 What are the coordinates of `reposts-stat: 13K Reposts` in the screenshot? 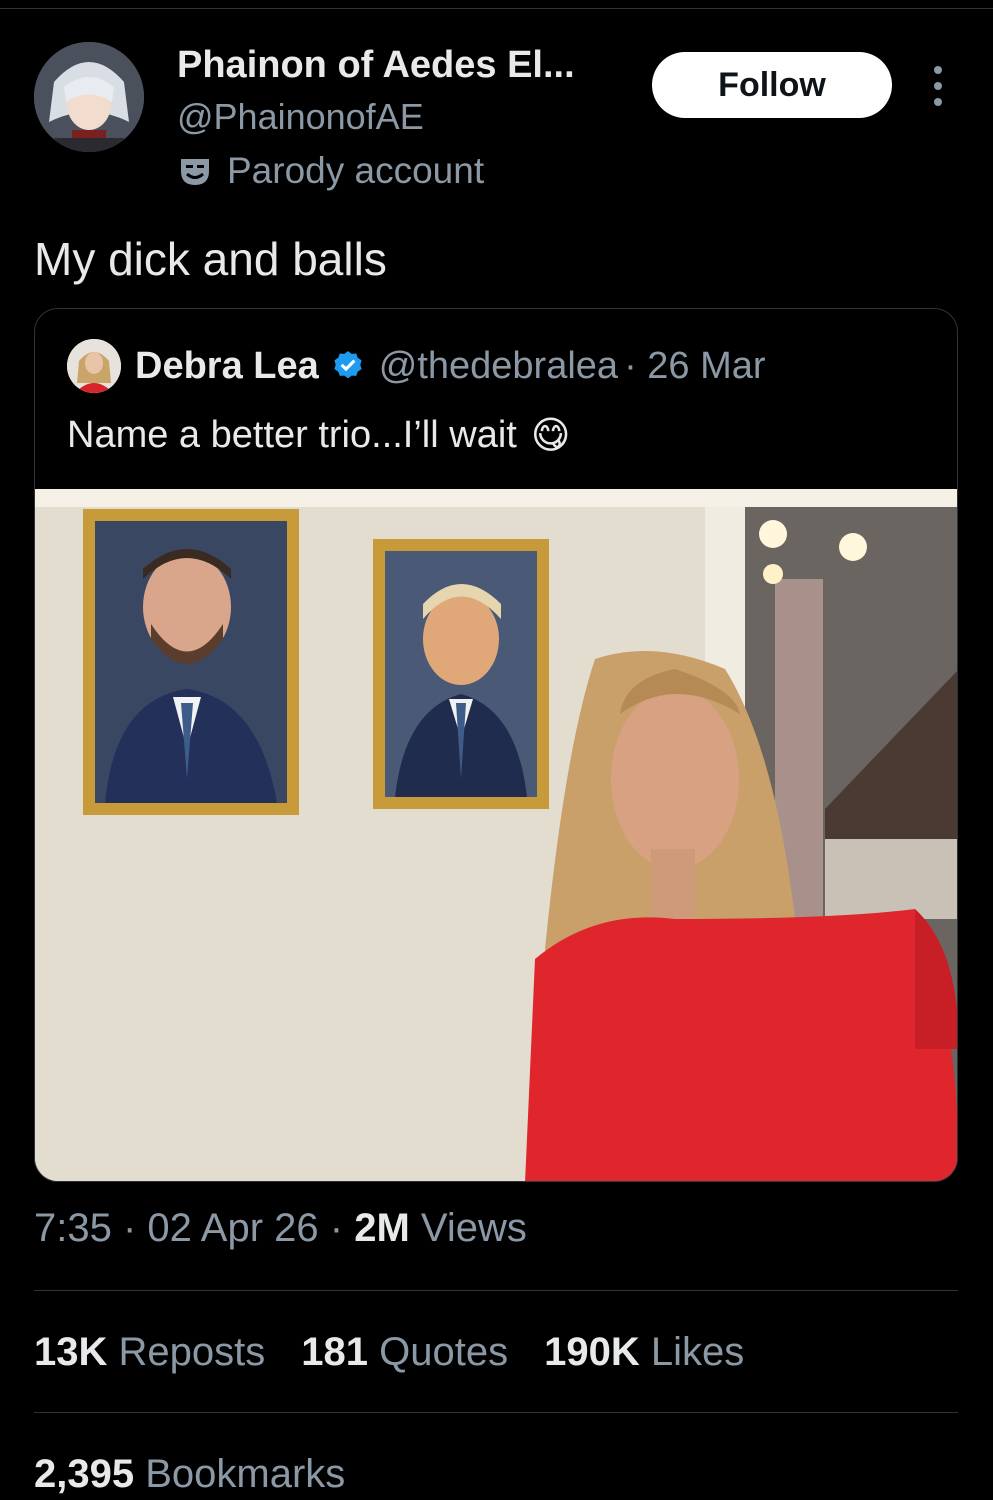 It's located at (149, 1352).